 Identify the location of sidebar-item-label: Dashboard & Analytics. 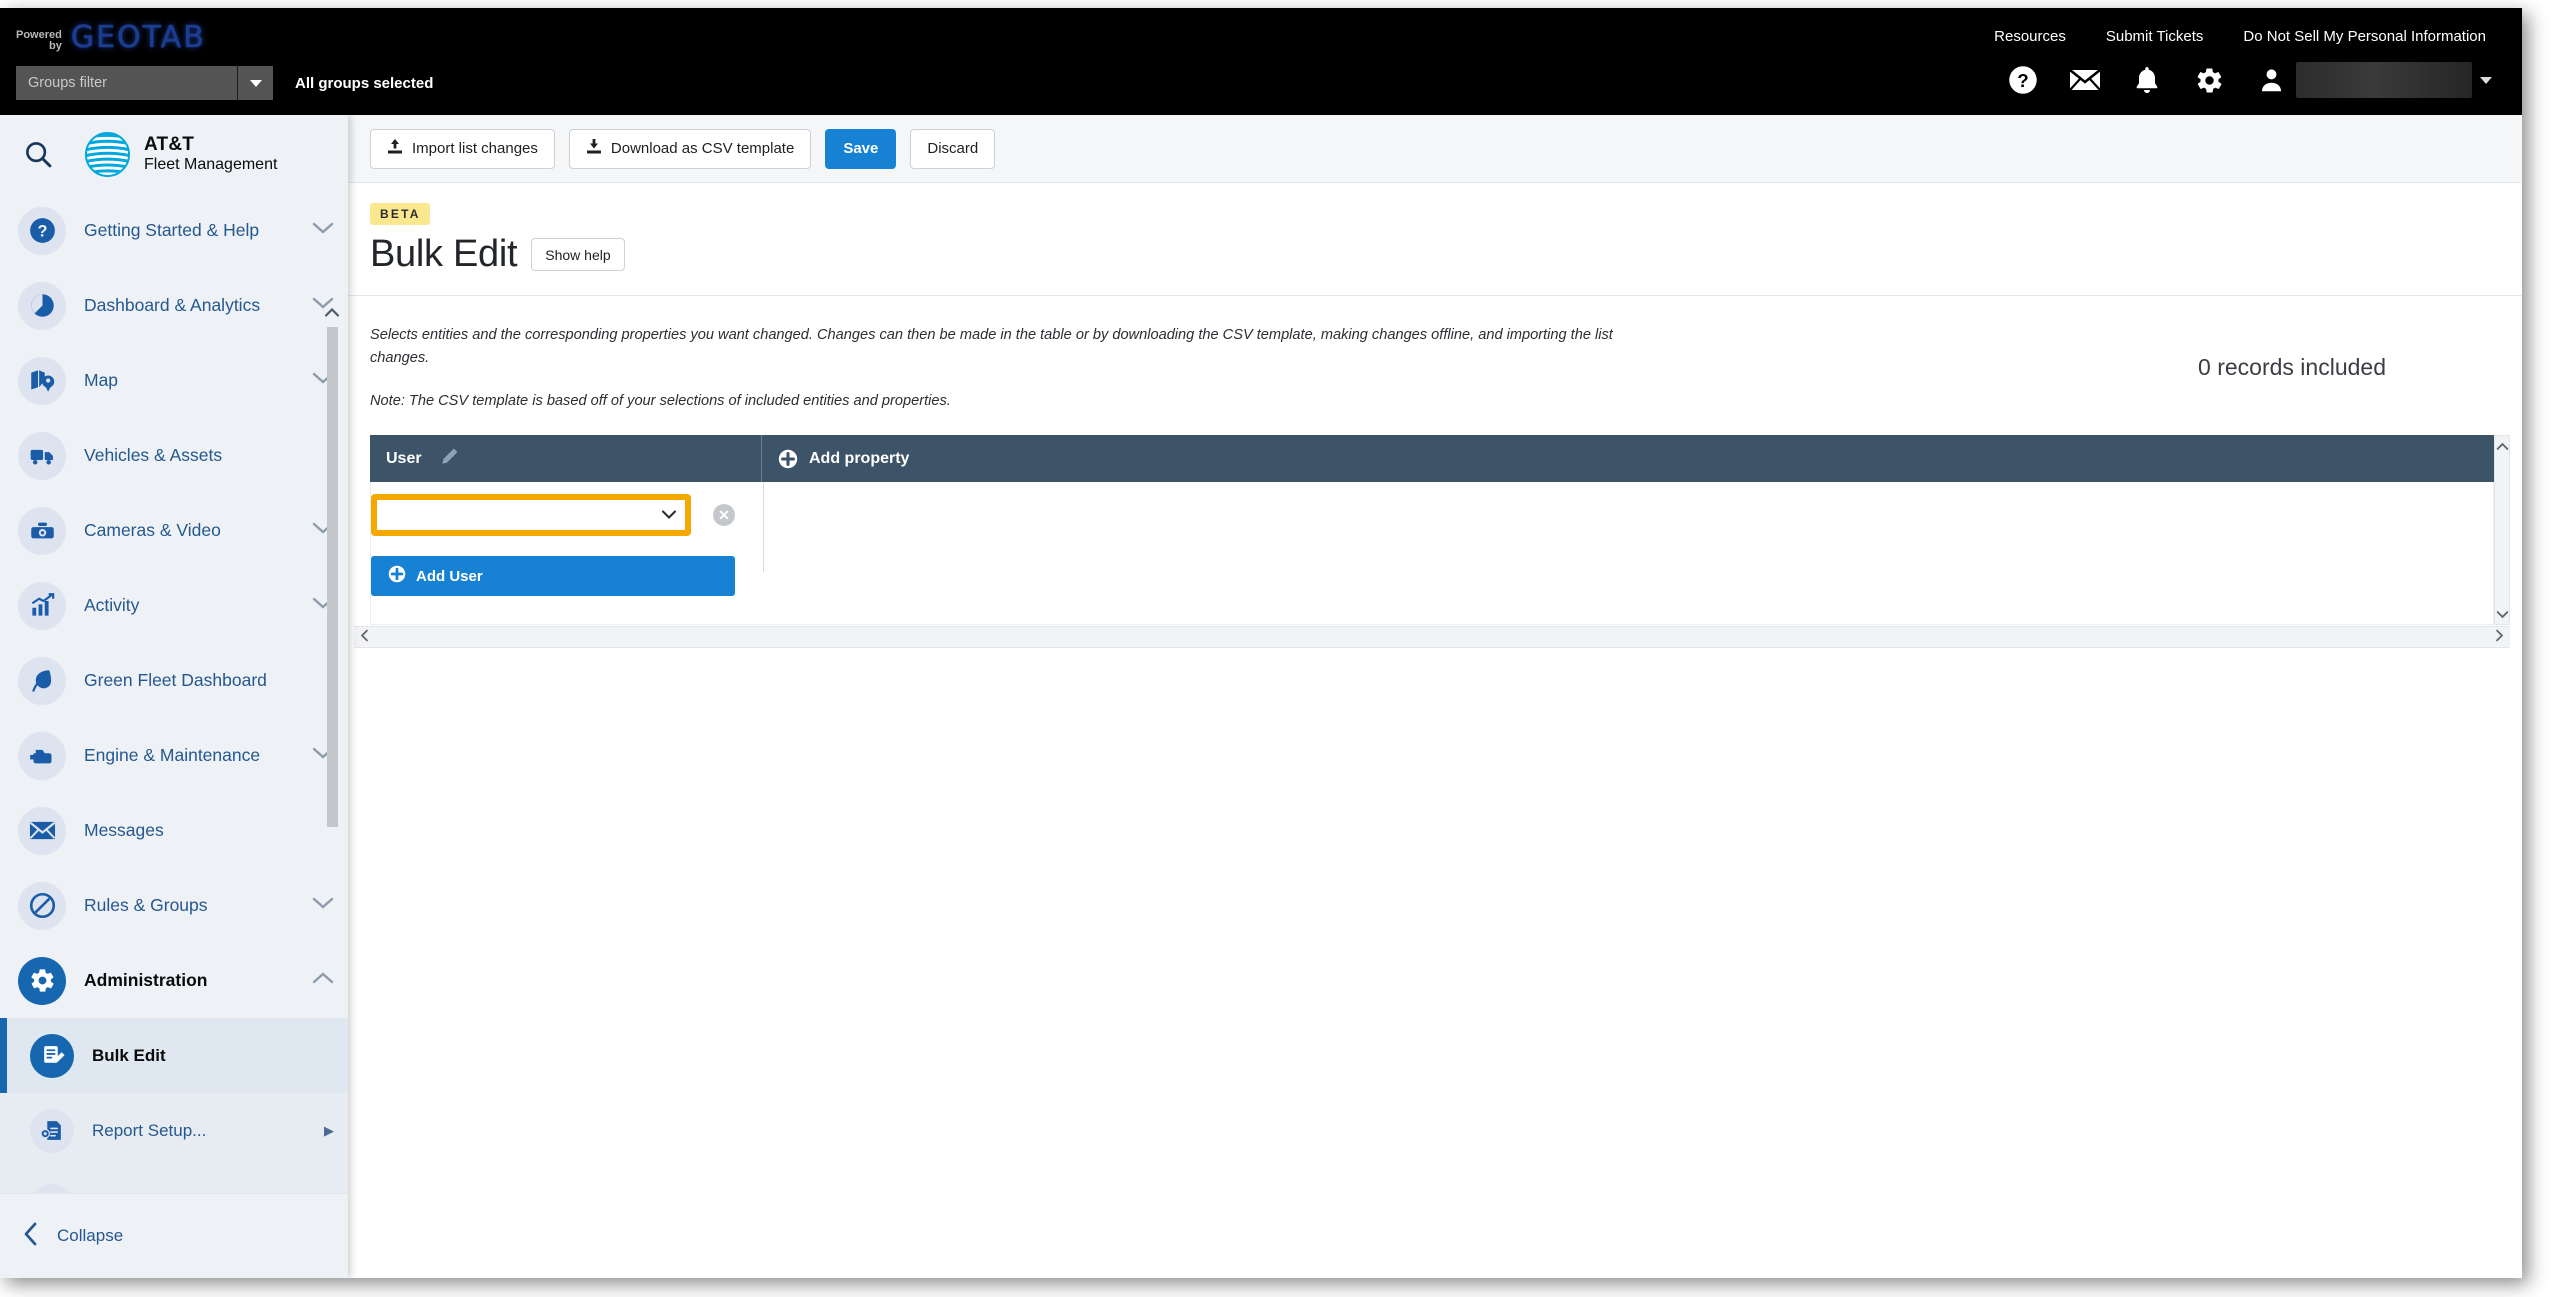
(172, 305).